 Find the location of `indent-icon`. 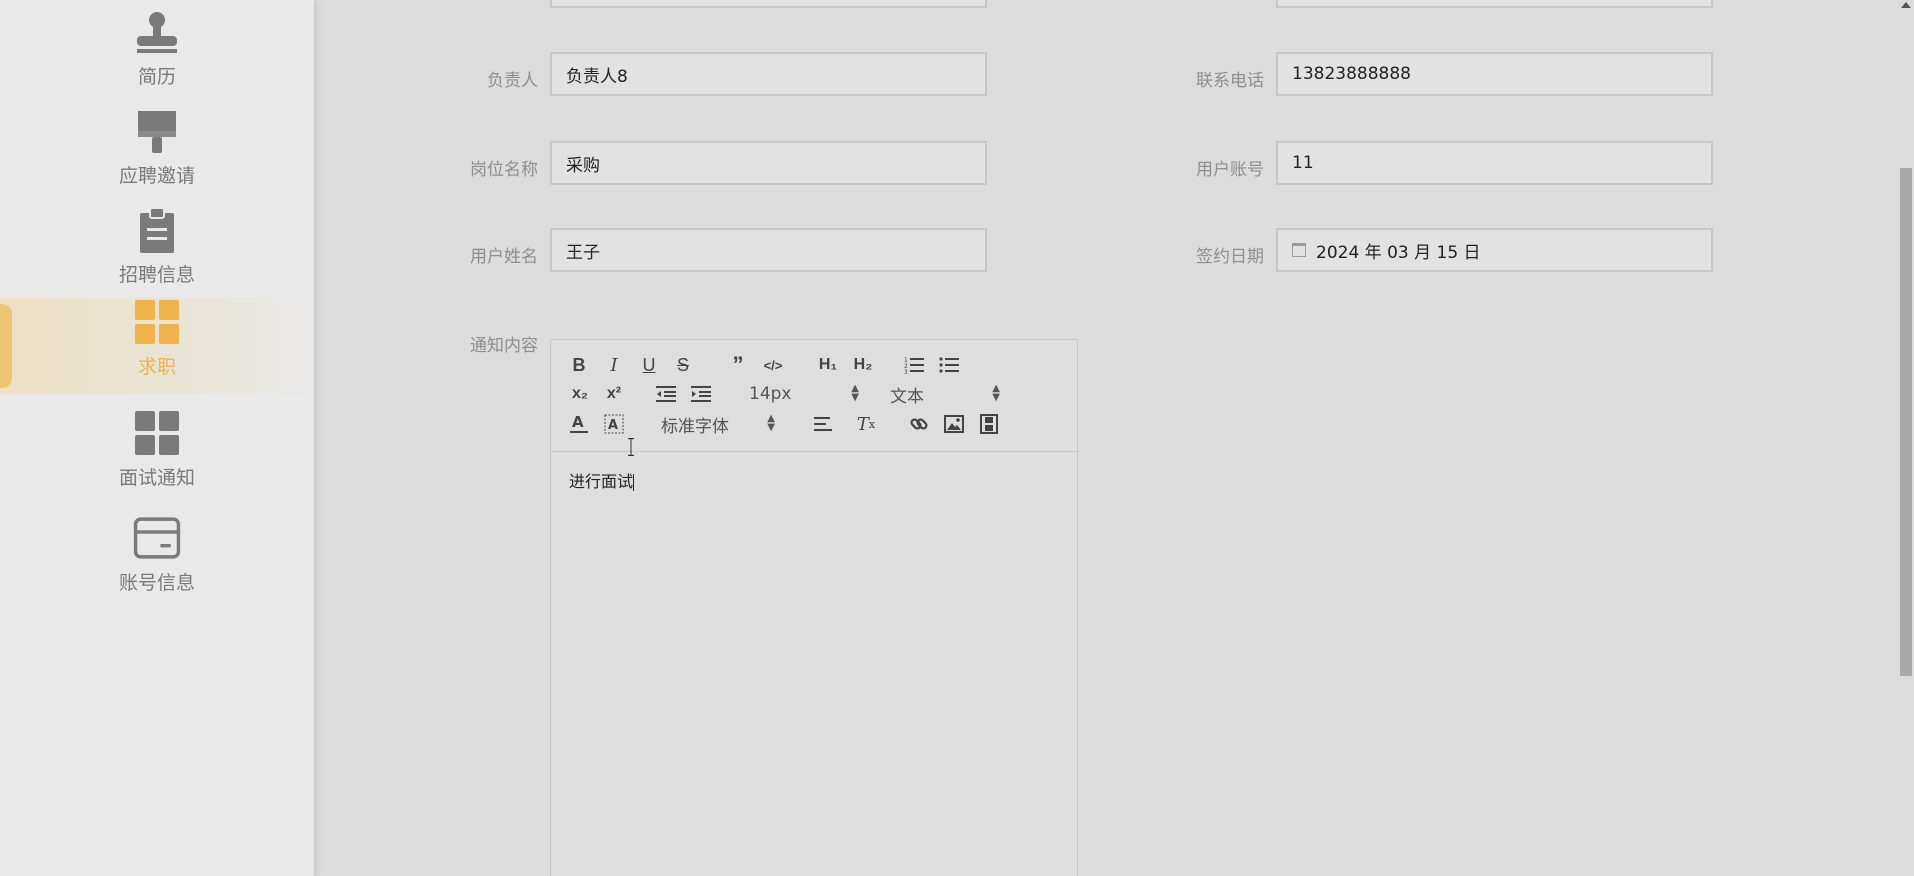

indent-icon is located at coordinates (701, 394).